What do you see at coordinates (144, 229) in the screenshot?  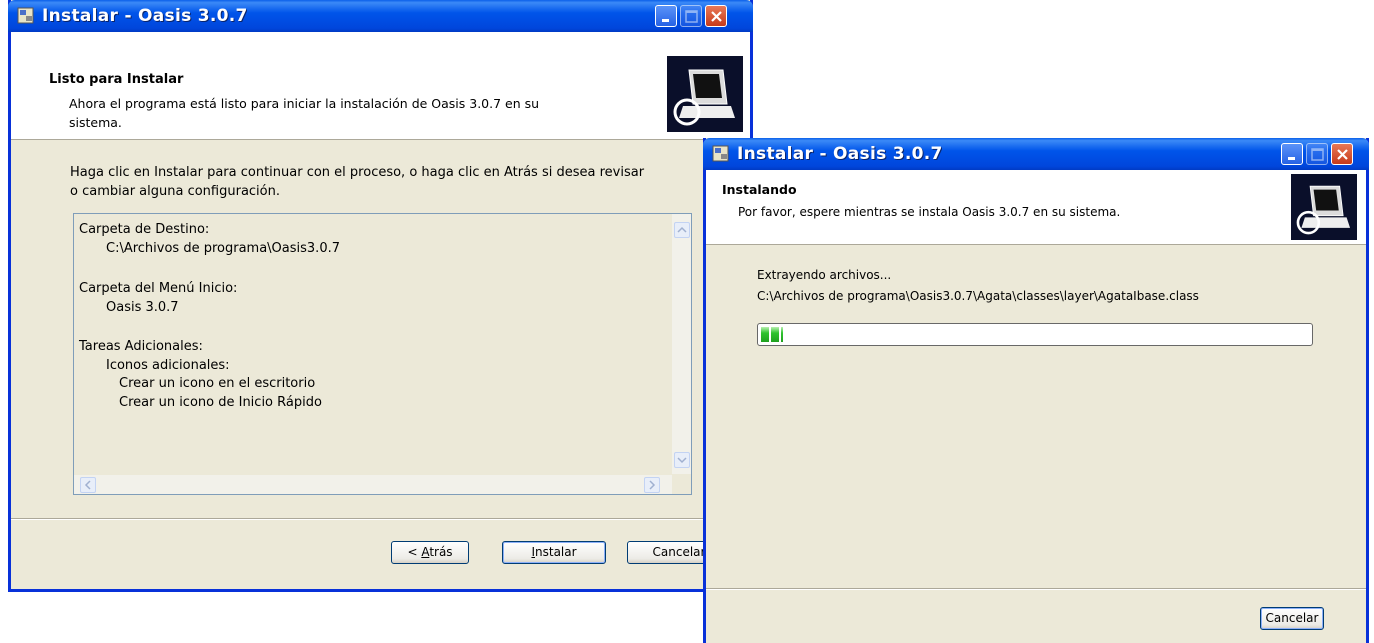 I see `summary-line: Carpeta de Destino:` at bounding box center [144, 229].